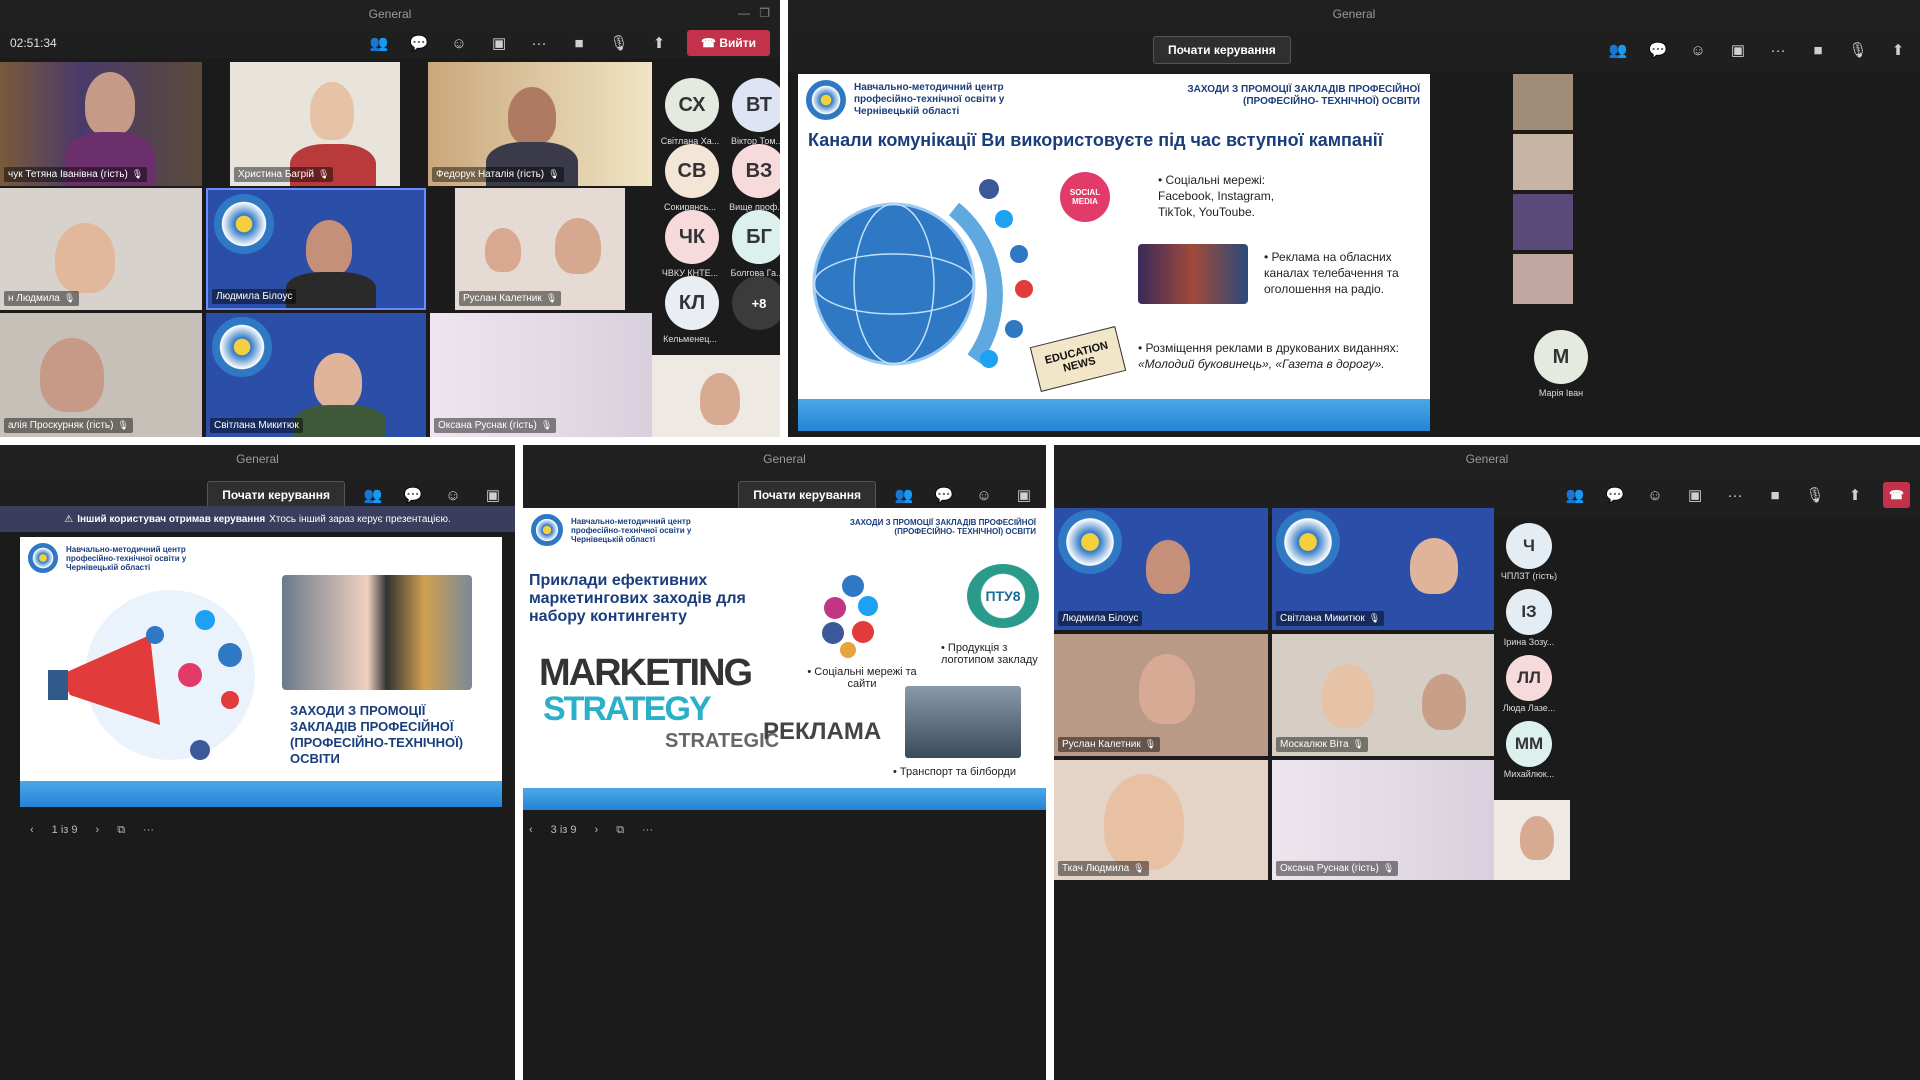 Image resolution: width=1920 pixels, height=1080 pixels. Describe the element at coordinates (1354, 14) in the screenshot. I see `window-titlebar: General` at that location.